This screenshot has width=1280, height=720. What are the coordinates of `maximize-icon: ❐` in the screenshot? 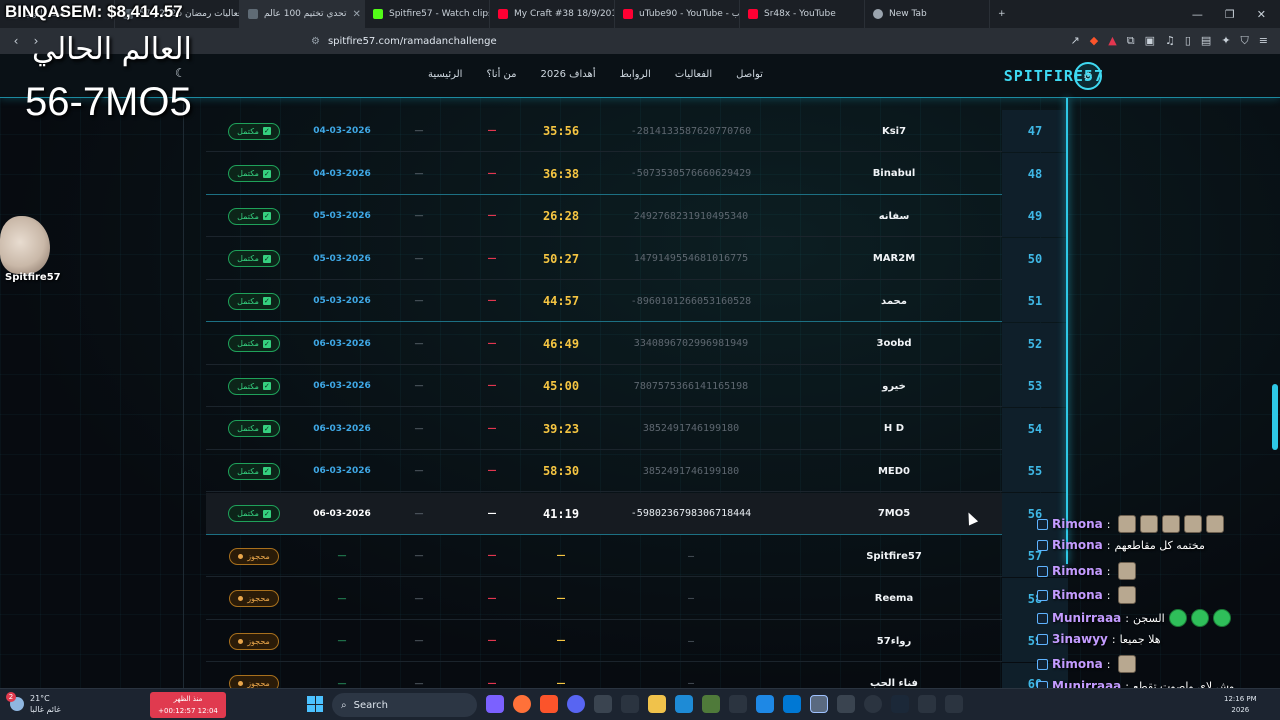 It's located at (1230, 14).